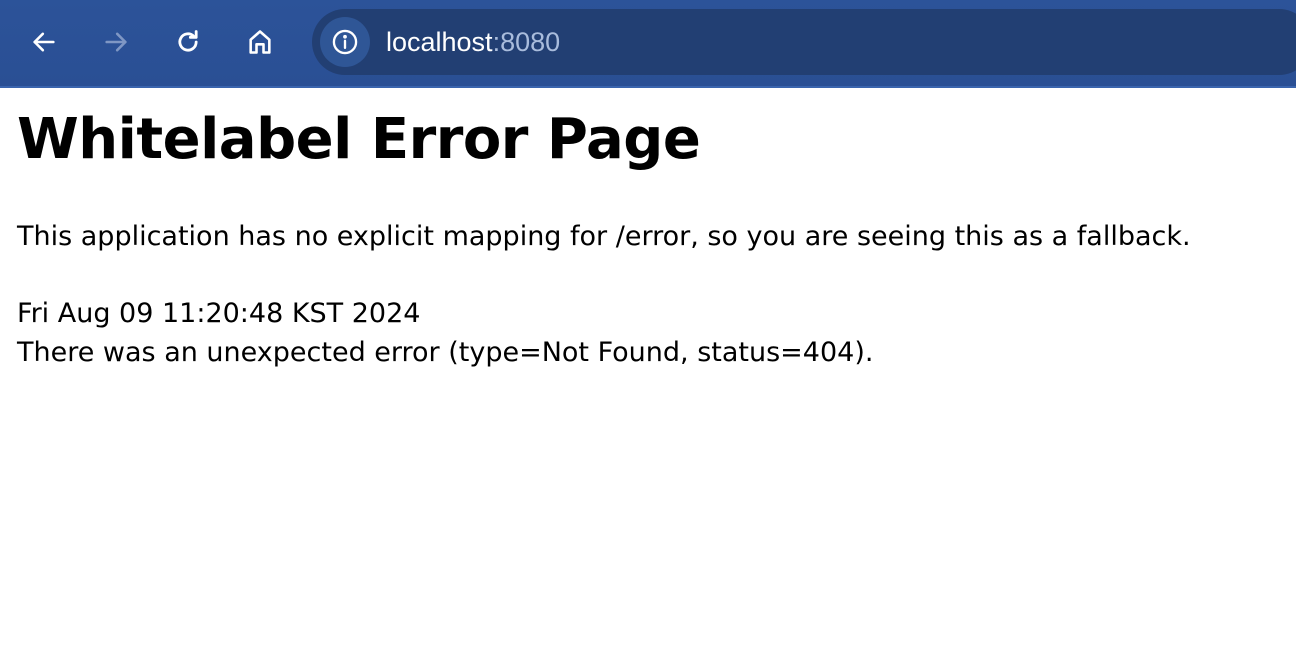 This screenshot has width=1296, height=648. I want to click on url-port: :8080, so click(526, 42).